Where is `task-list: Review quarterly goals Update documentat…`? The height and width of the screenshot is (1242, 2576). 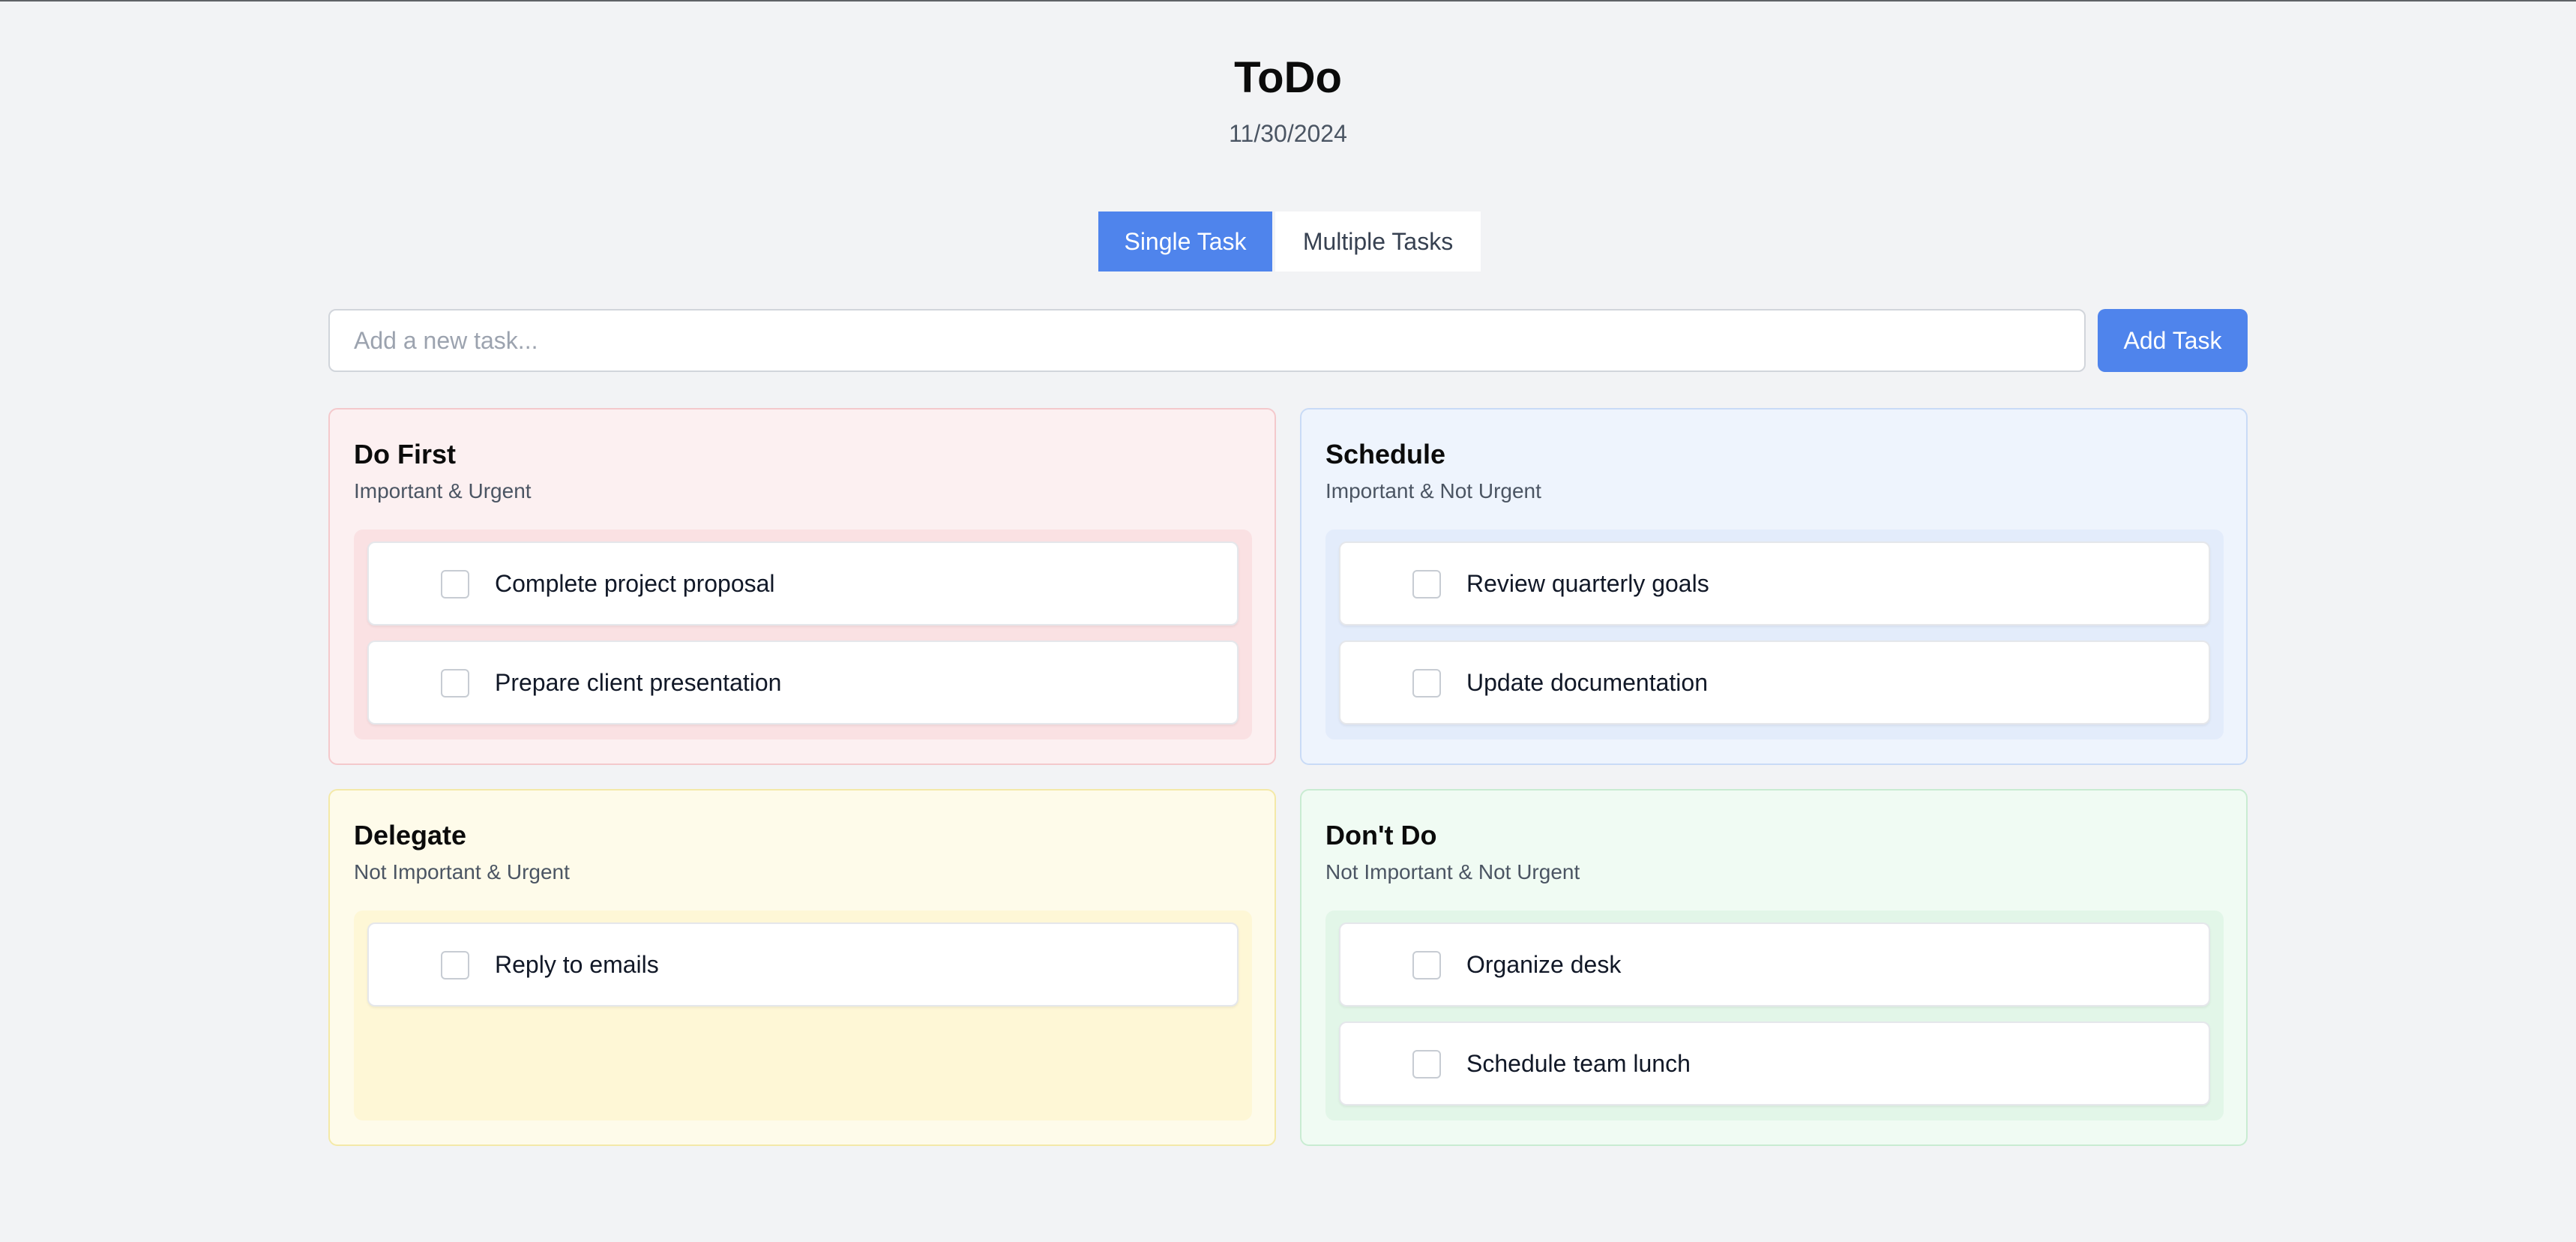
task-list: Review quarterly goals Update documentat… is located at coordinates (1774, 635).